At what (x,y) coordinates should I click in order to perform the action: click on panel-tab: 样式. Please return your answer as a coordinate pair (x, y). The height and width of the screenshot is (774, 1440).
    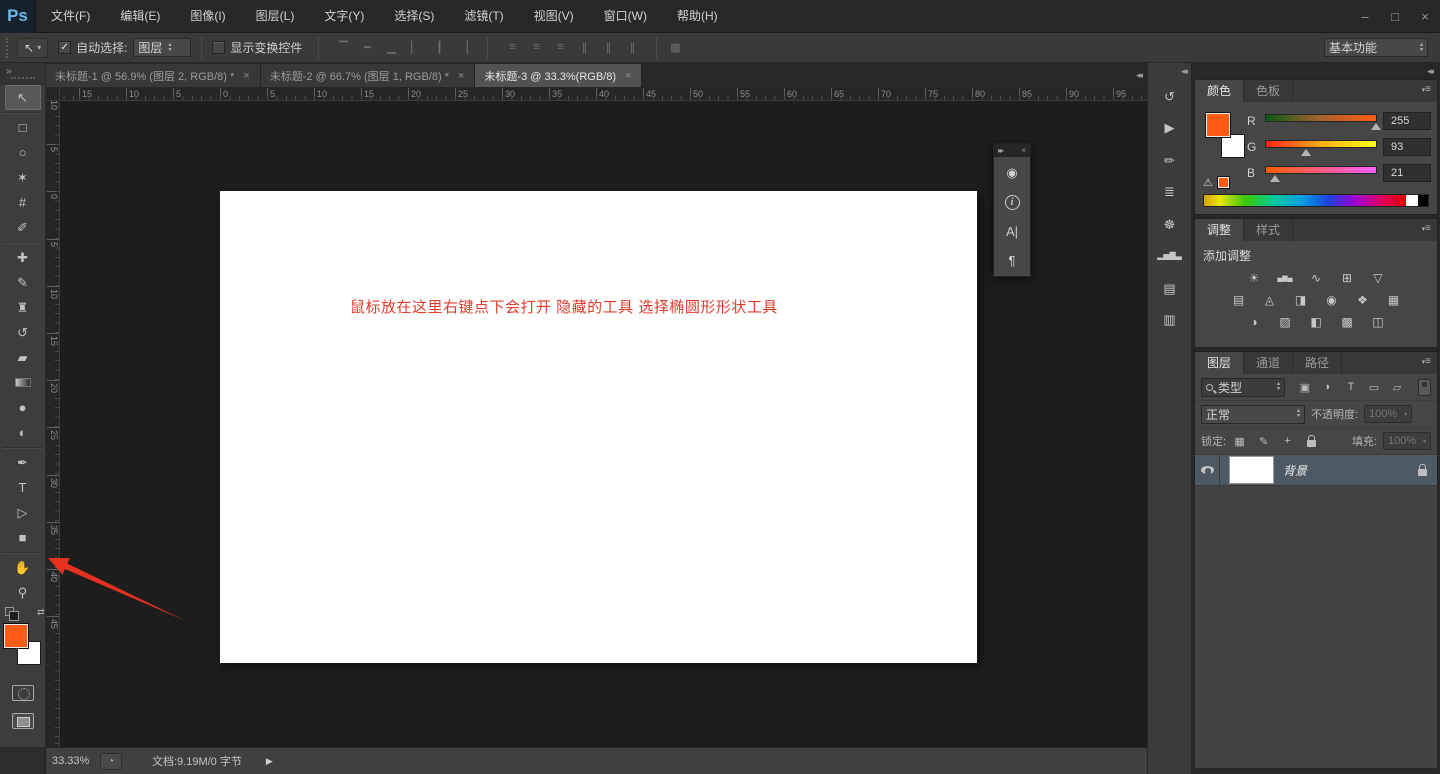
    Looking at the image, I should click on (1269, 230).